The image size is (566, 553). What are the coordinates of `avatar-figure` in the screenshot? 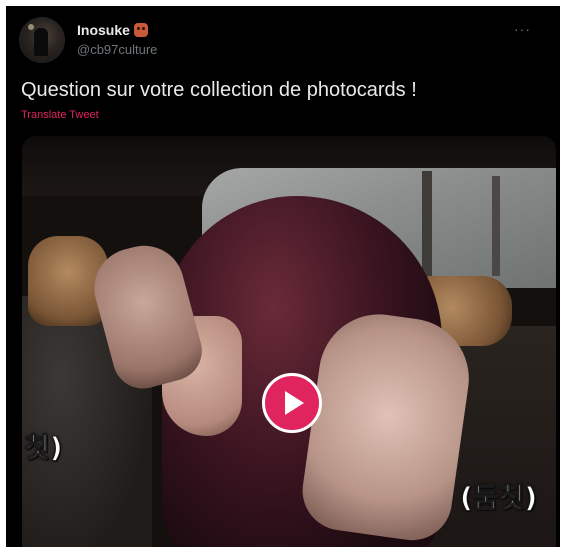 It's located at (41, 42).